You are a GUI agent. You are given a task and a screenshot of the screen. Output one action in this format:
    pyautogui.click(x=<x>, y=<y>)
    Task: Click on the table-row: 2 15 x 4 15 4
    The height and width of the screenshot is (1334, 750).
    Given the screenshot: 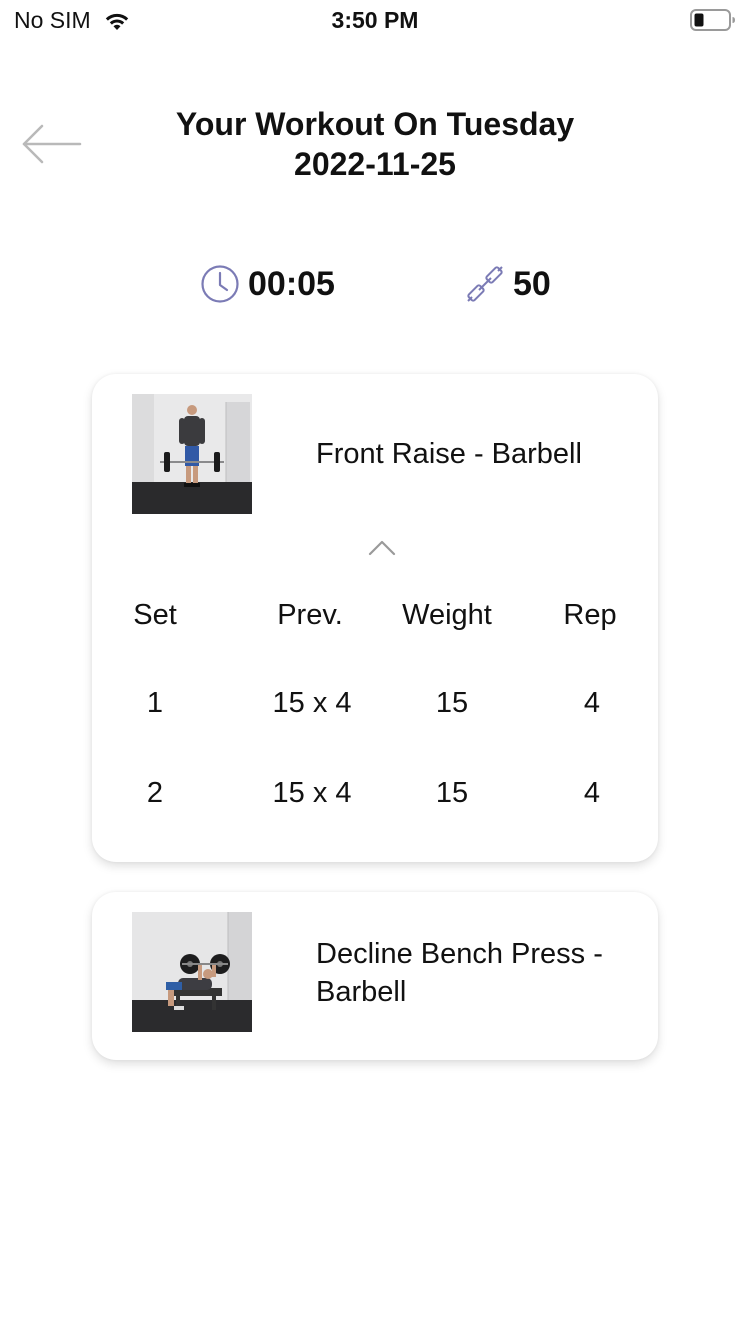 What is the action you would take?
    pyautogui.click(x=375, y=812)
    